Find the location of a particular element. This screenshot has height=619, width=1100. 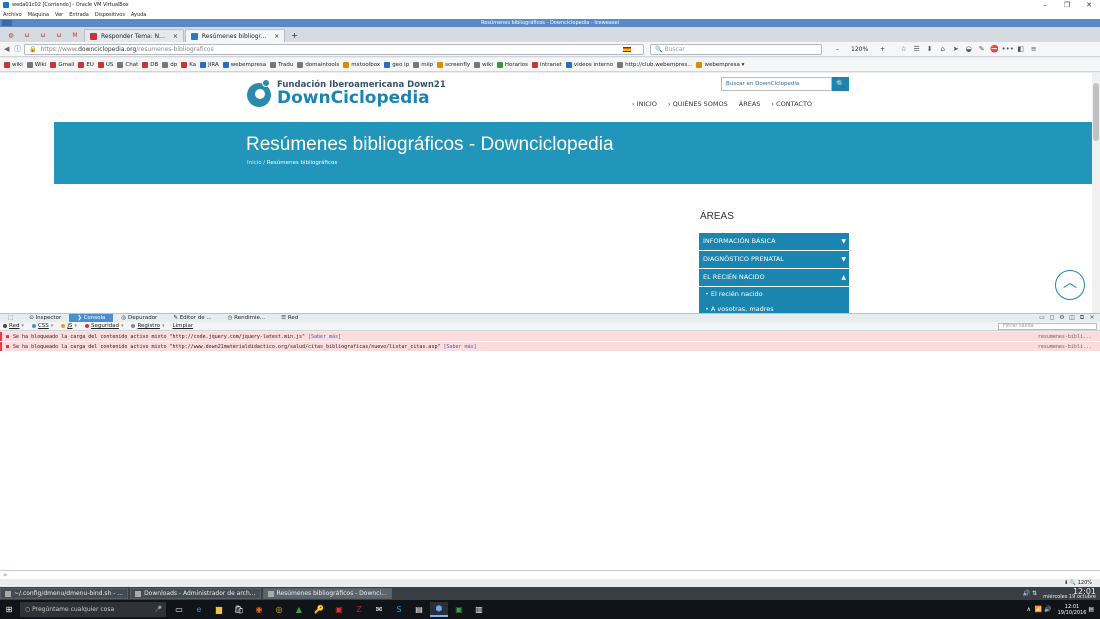

tray-volume-icon: 🔊 is located at coordinates (1046, 609).